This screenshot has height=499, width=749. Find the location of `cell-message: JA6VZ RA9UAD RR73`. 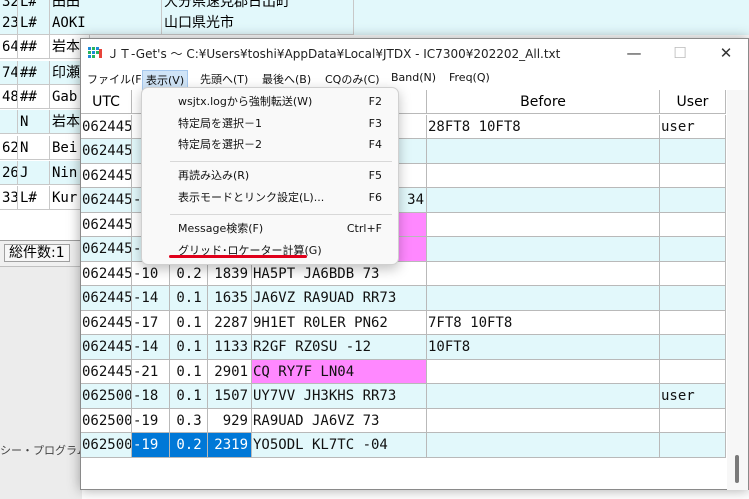

cell-message: JA6VZ RA9UAD RR73 is located at coordinates (339, 298).